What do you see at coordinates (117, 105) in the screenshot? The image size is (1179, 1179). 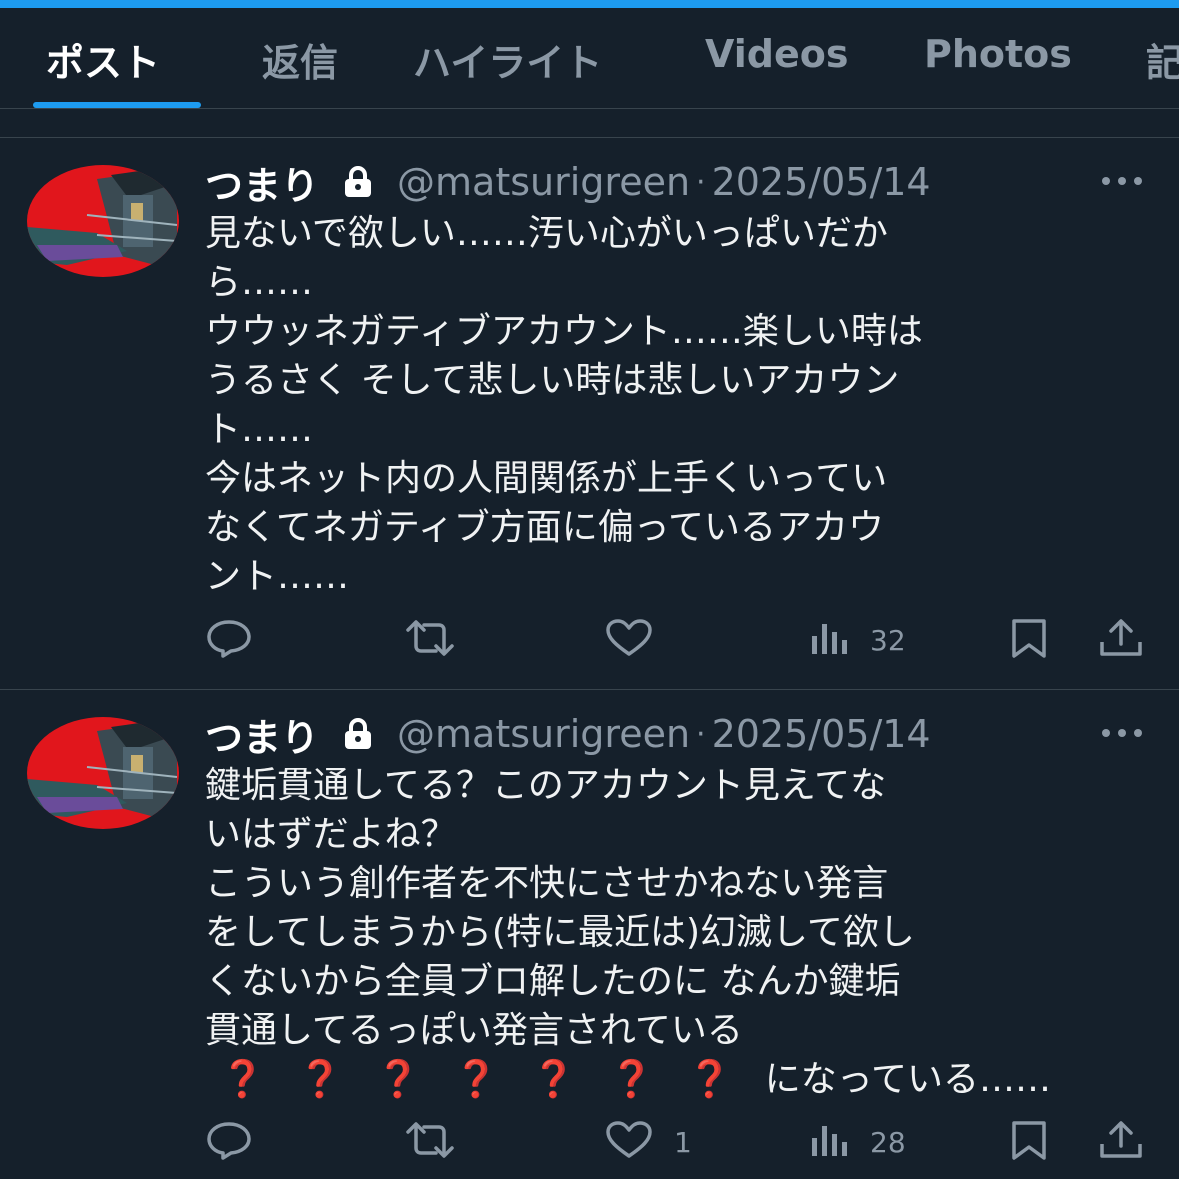 I see `active-tab-indicator` at bounding box center [117, 105].